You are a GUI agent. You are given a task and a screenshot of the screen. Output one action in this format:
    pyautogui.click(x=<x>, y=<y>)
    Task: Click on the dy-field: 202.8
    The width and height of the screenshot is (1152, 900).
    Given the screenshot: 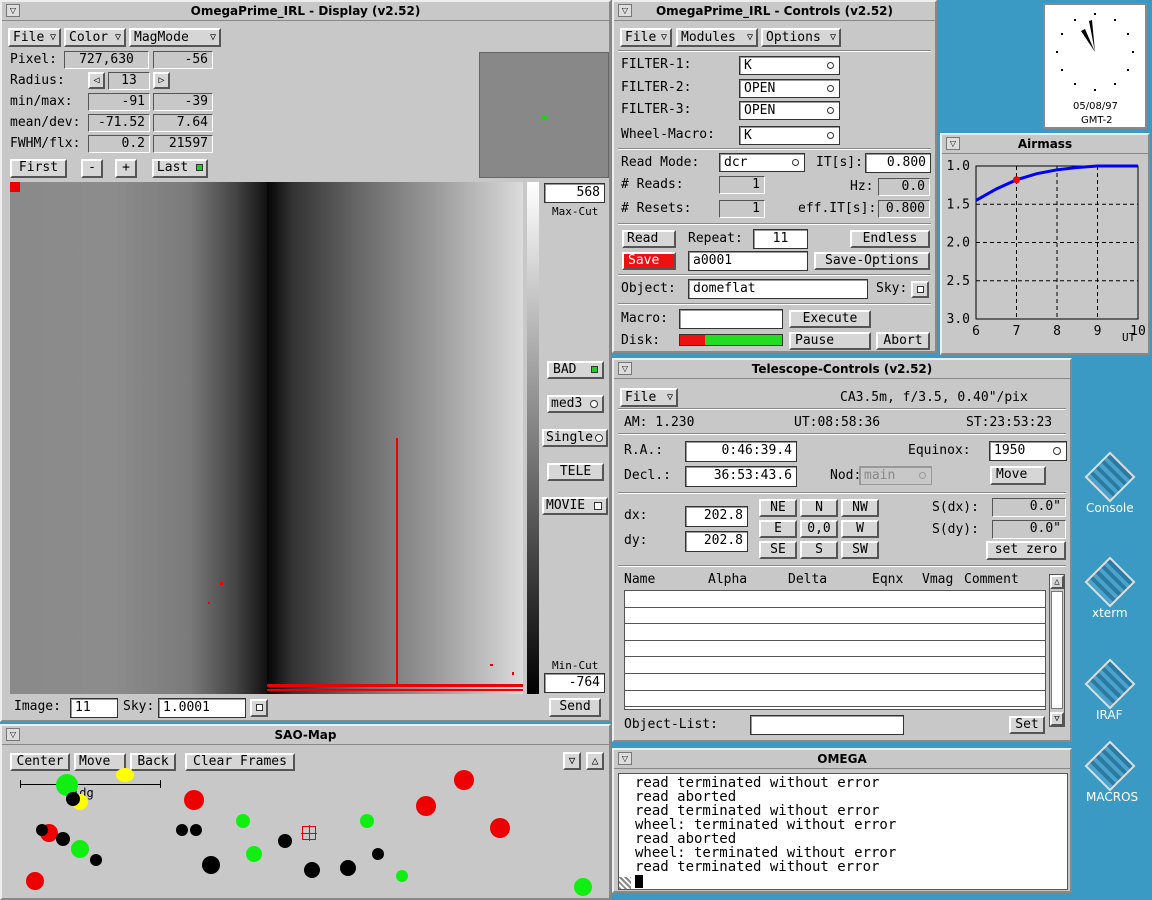 What is the action you would take?
    pyautogui.click(x=716, y=541)
    